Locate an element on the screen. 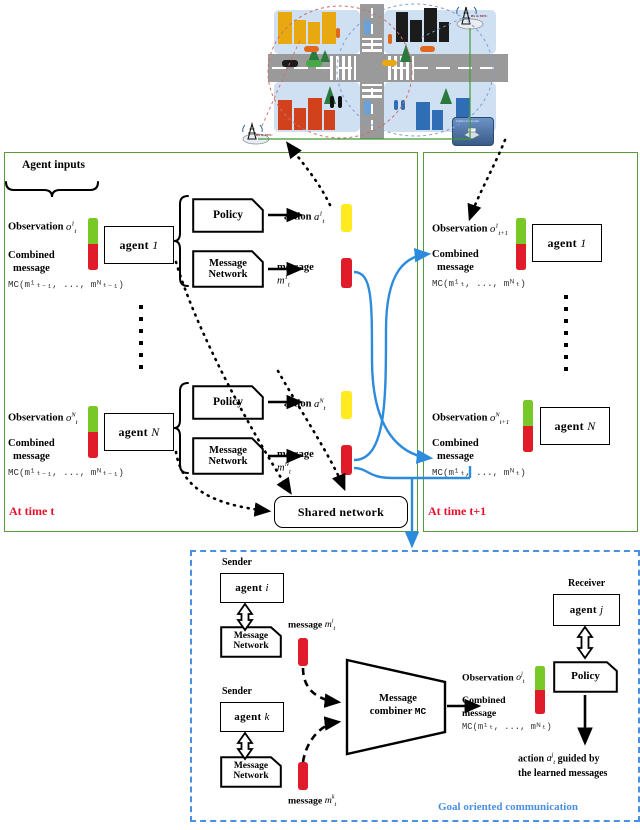 Image resolution: width=640 pixels, height=830 pixels. mn1-line2: Network is located at coordinates (228, 274).